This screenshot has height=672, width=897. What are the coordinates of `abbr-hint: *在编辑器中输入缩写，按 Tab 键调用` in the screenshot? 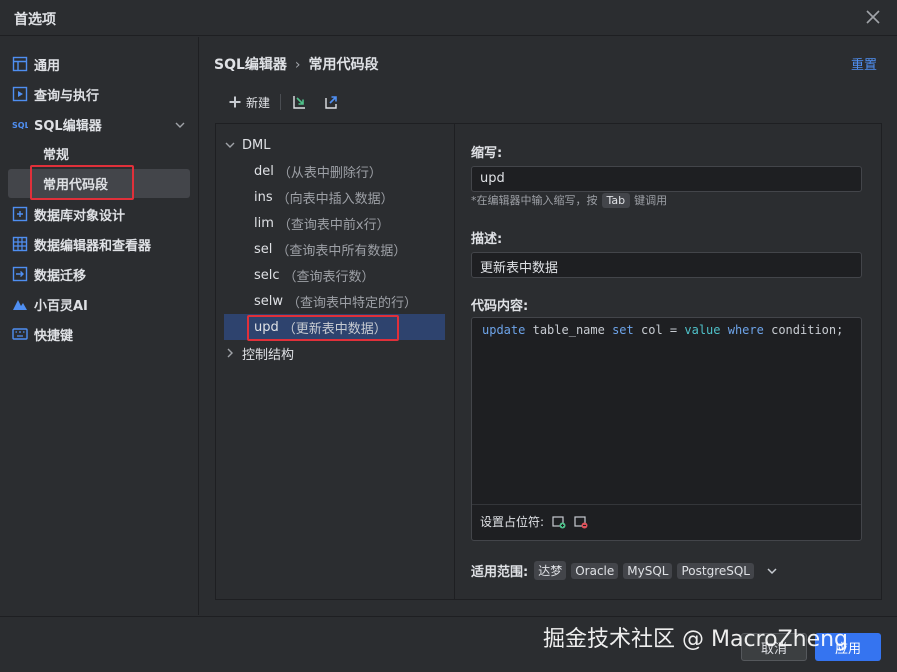 It's located at (569, 200).